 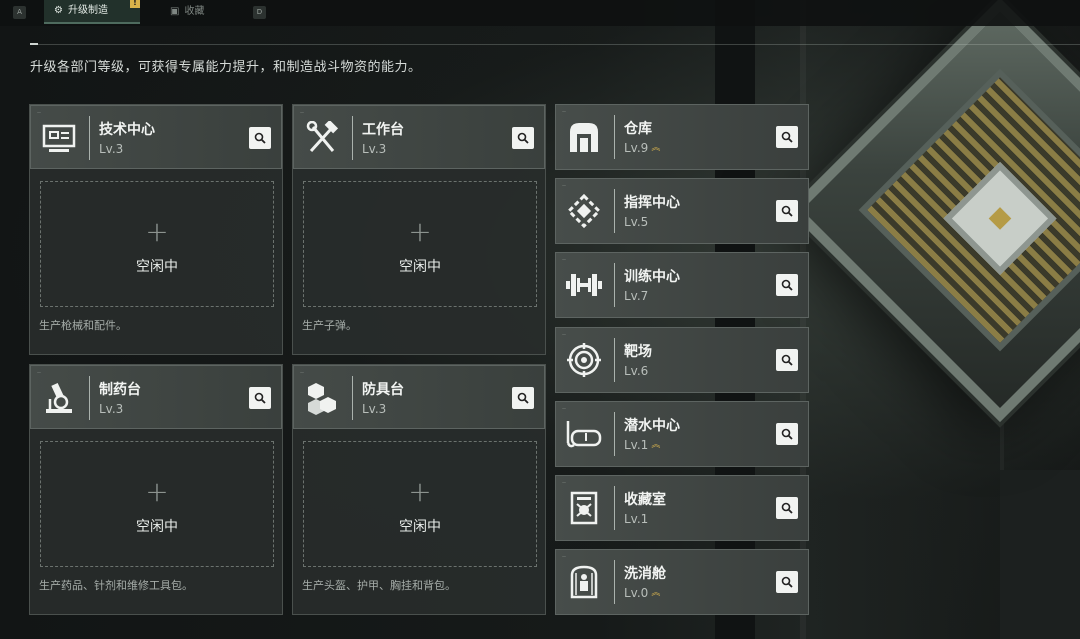 I want to click on facility-card-training-center: — 训练中心 Lv.7, so click(x=682, y=285).